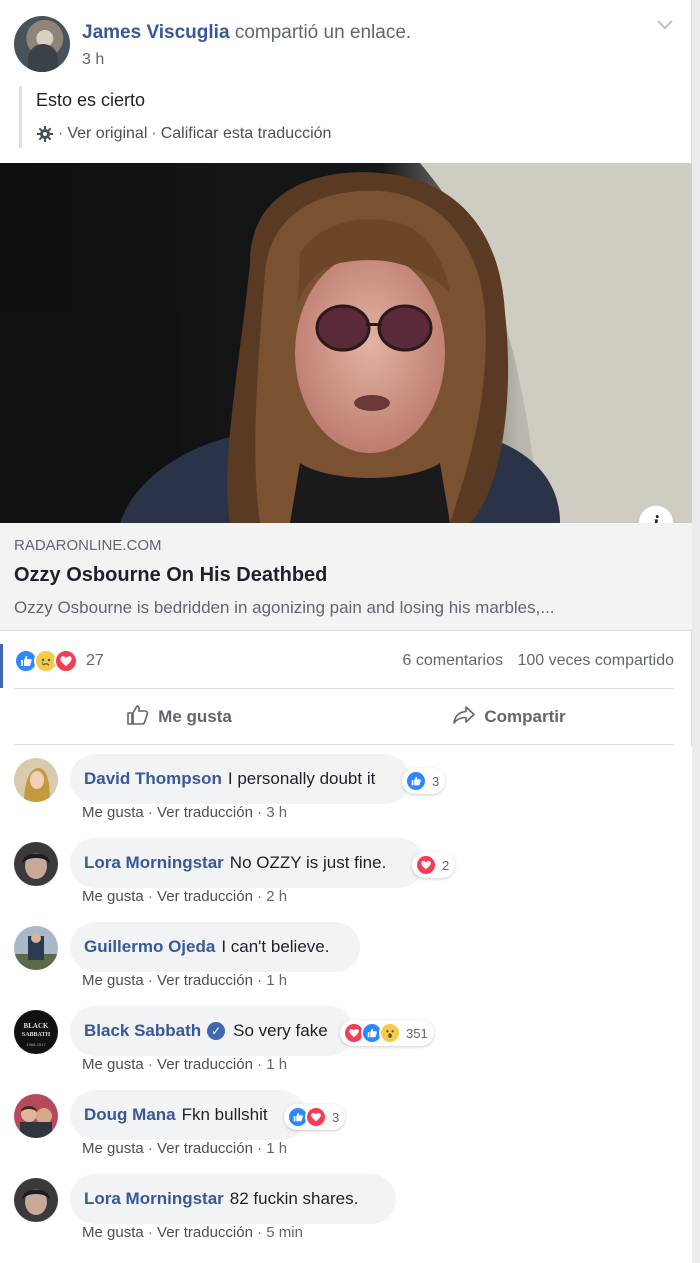 The height and width of the screenshot is (1263, 700). What do you see at coordinates (301, 778) in the screenshot?
I see `comment-text: I personally doubt it` at bounding box center [301, 778].